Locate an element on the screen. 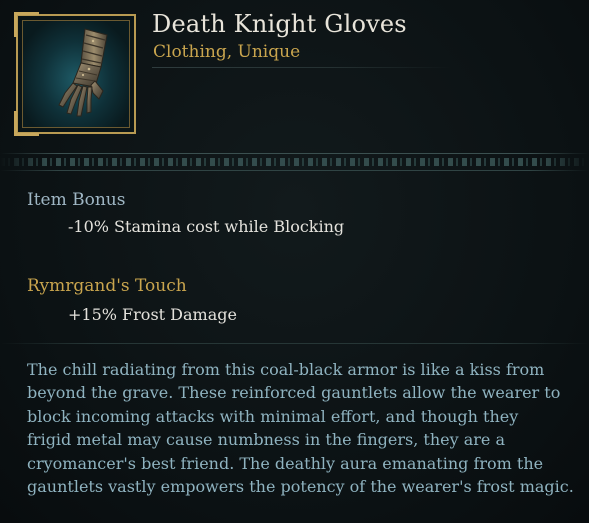  enchantment-title: Rymrgand's Touch is located at coordinates (107, 286).